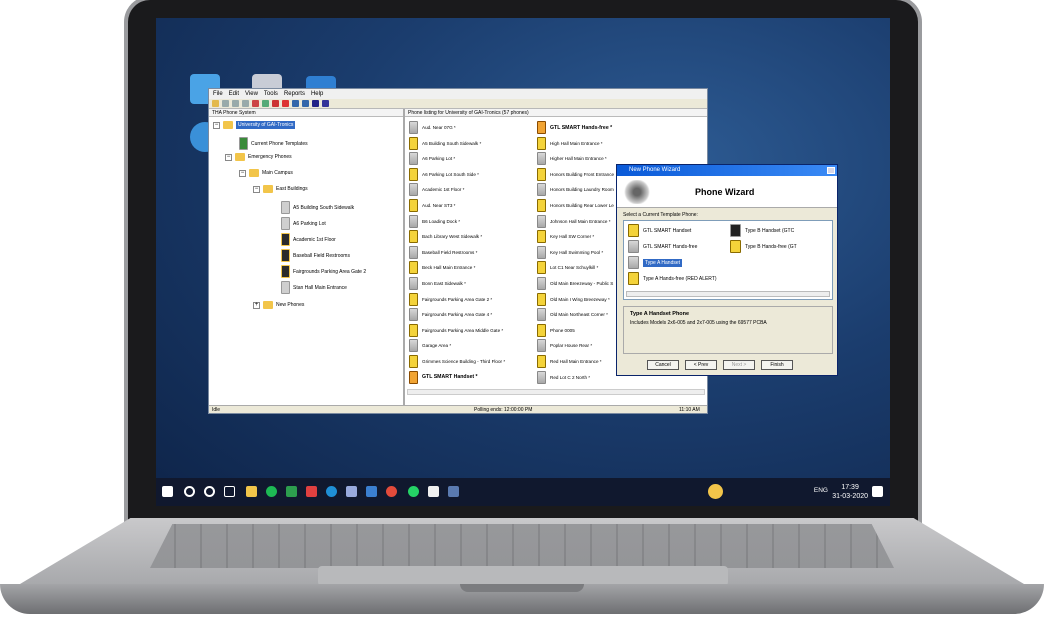  I want to click on template-option: GTL SMART Hands-free, so click(662, 246).